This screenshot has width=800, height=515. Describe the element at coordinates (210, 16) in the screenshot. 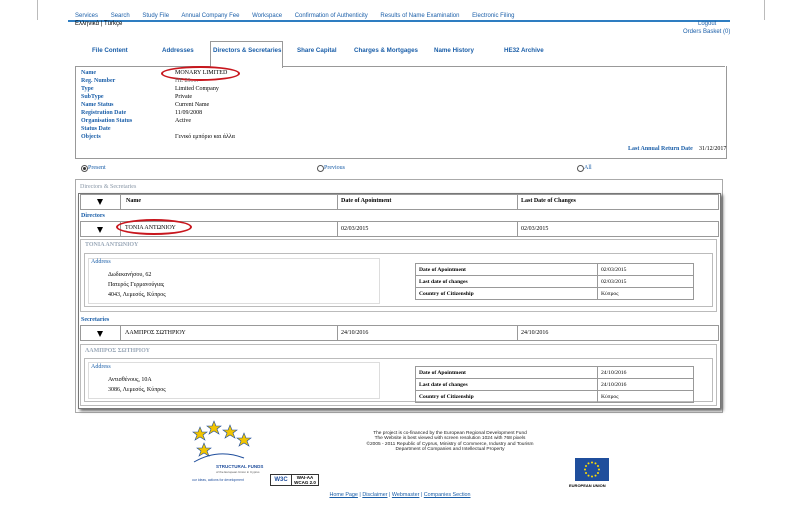

I see `menu-annual-company-fee: Annual Company Fee` at that location.